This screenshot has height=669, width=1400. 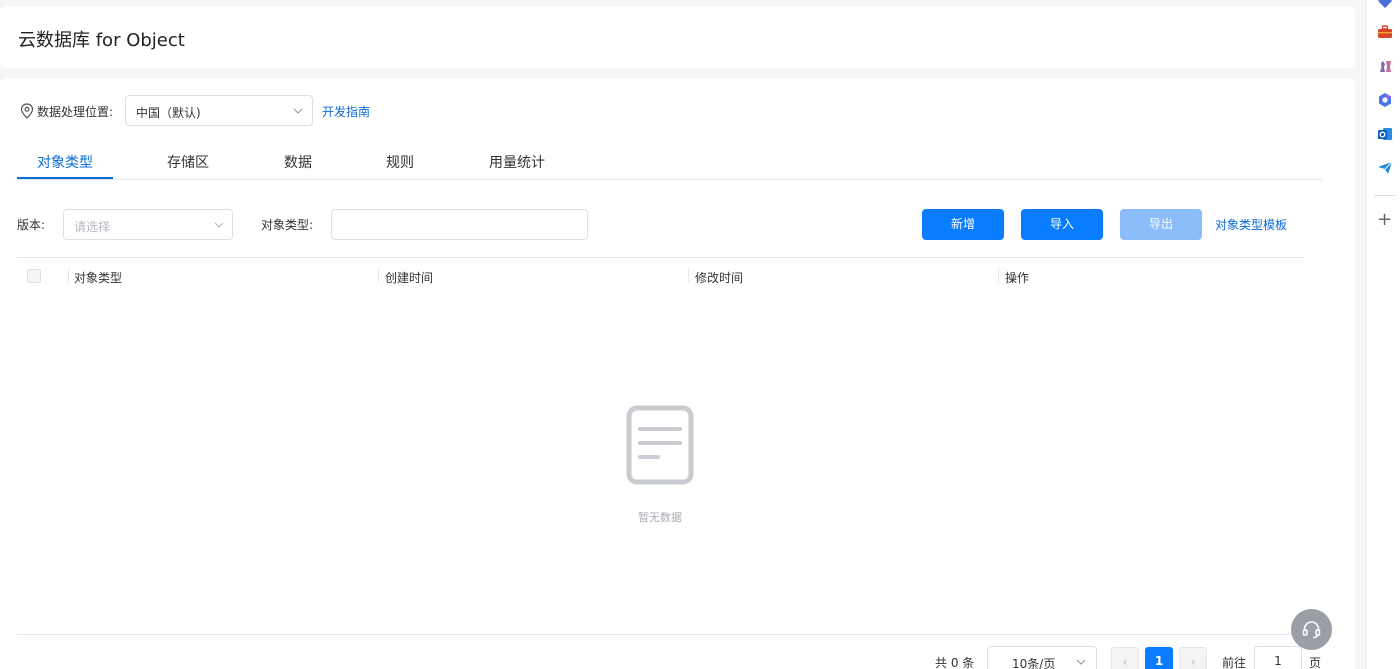 What do you see at coordinates (1234, 662) in the screenshot?
I see `goto-label: 前往` at bounding box center [1234, 662].